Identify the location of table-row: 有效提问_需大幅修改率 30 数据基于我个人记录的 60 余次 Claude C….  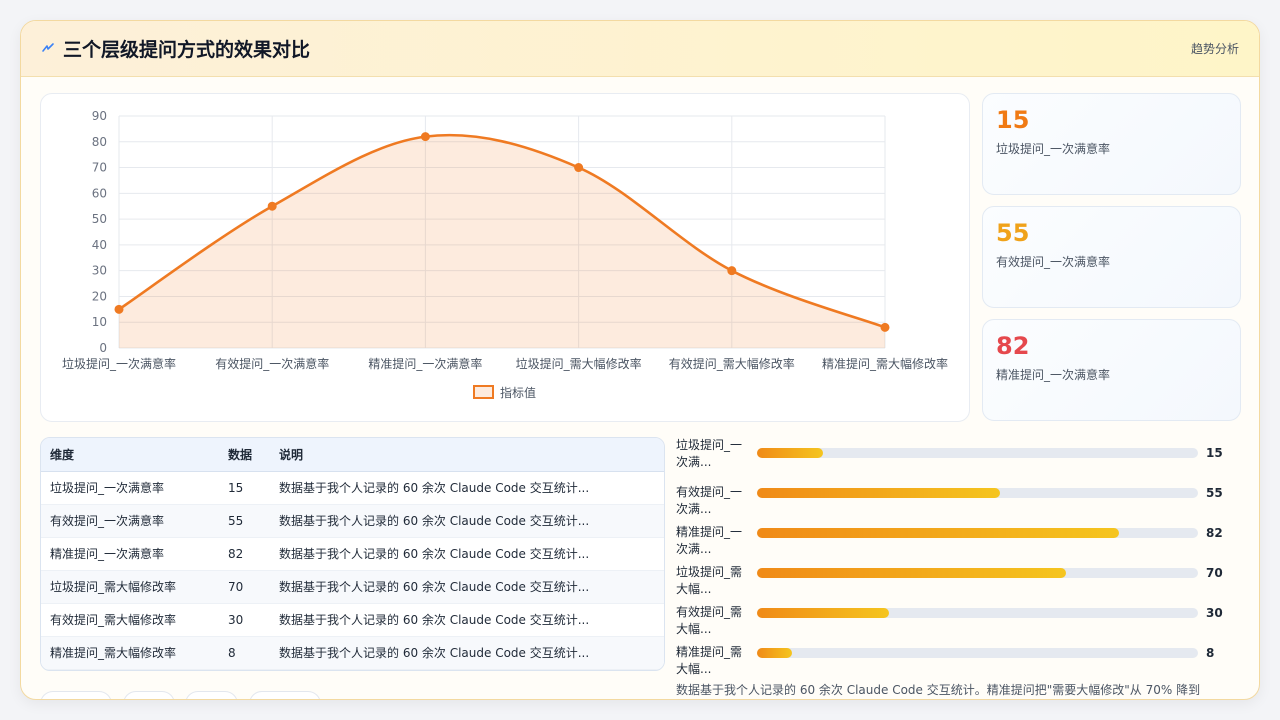
(352, 619).